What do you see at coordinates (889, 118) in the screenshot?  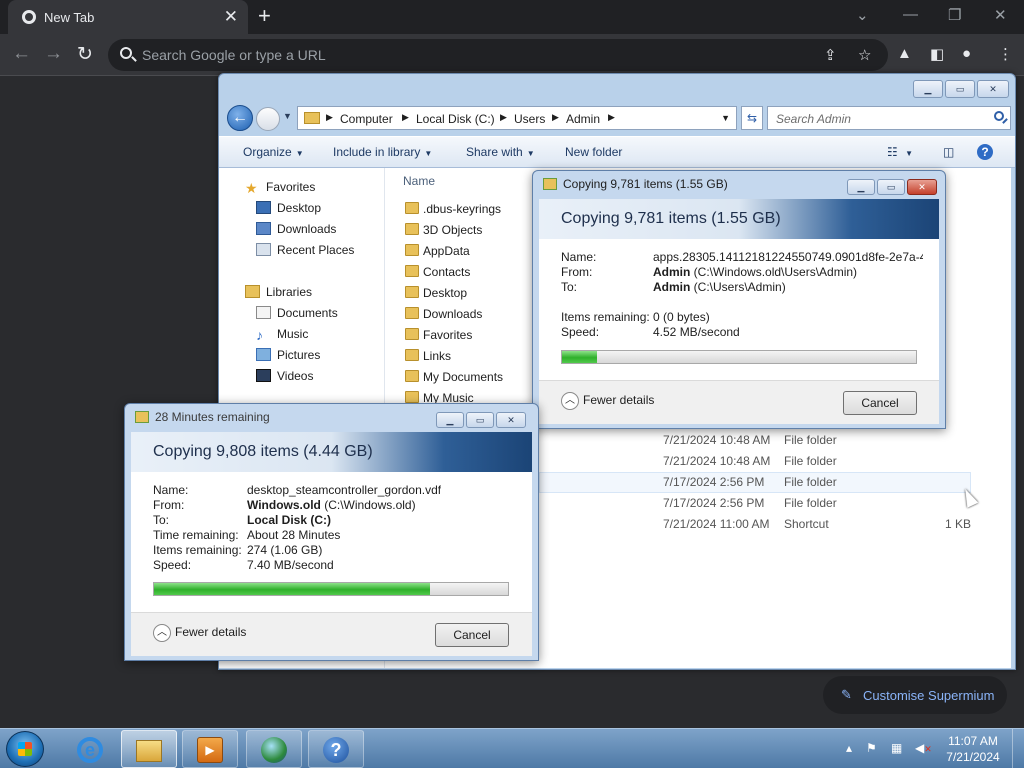 I see `explorer-search-input: Search Admin` at bounding box center [889, 118].